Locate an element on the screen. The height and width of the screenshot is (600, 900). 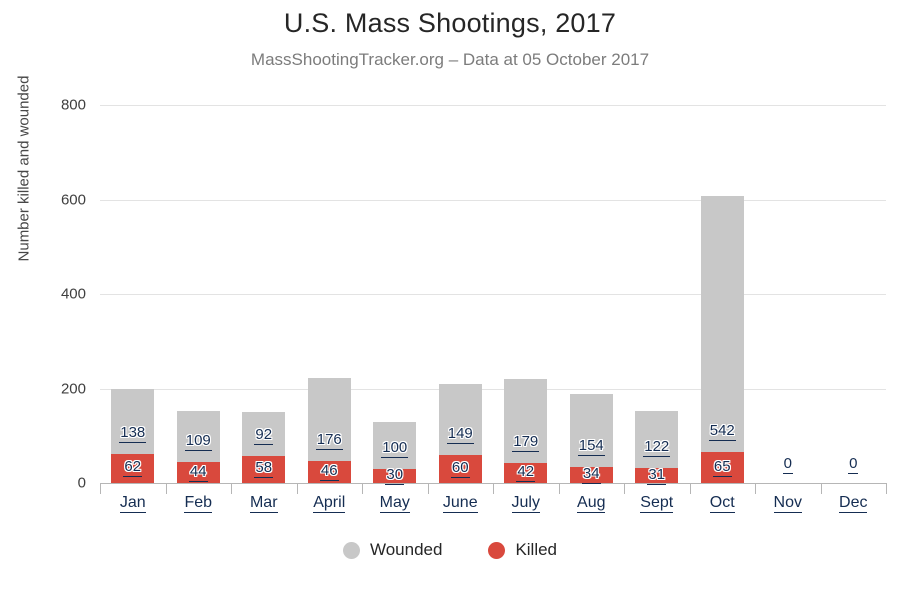
y-axis-tick-label: 800 is located at coordinates (73, 105).